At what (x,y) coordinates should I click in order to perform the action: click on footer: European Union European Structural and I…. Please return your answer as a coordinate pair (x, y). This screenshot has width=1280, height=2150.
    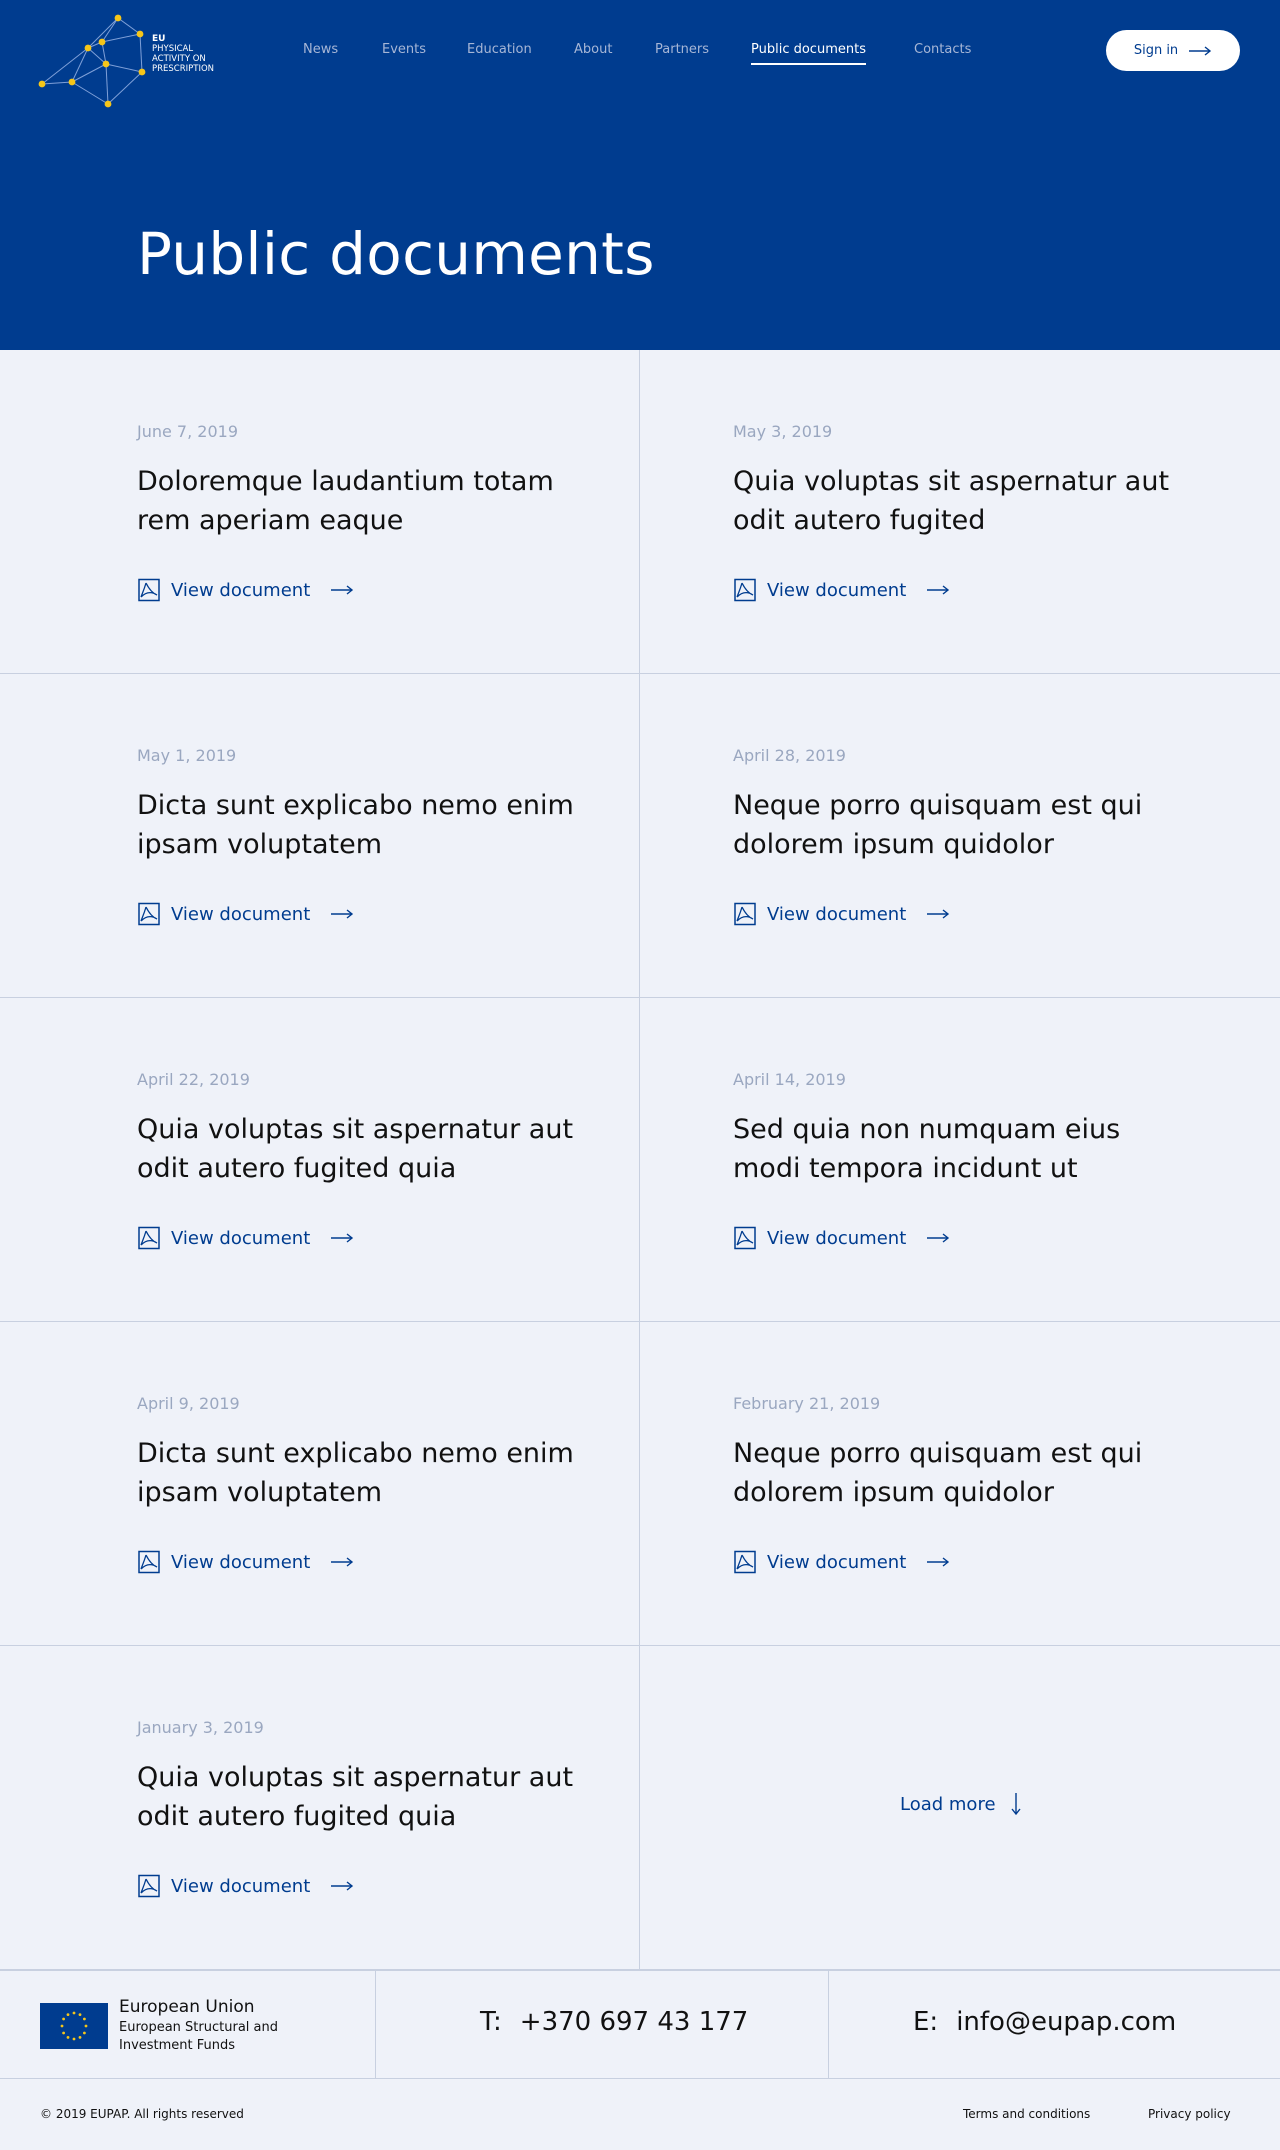
    Looking at the image, I should click on (640, 2060).